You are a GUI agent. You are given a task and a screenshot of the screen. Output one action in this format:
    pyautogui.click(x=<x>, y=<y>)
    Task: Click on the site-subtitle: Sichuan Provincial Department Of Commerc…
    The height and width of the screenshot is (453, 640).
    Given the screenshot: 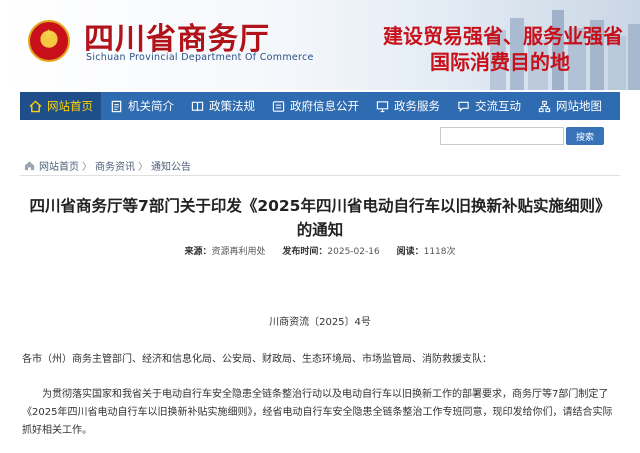 What is the action you would take?
    pyautogui.click(x=200, y=57)
    